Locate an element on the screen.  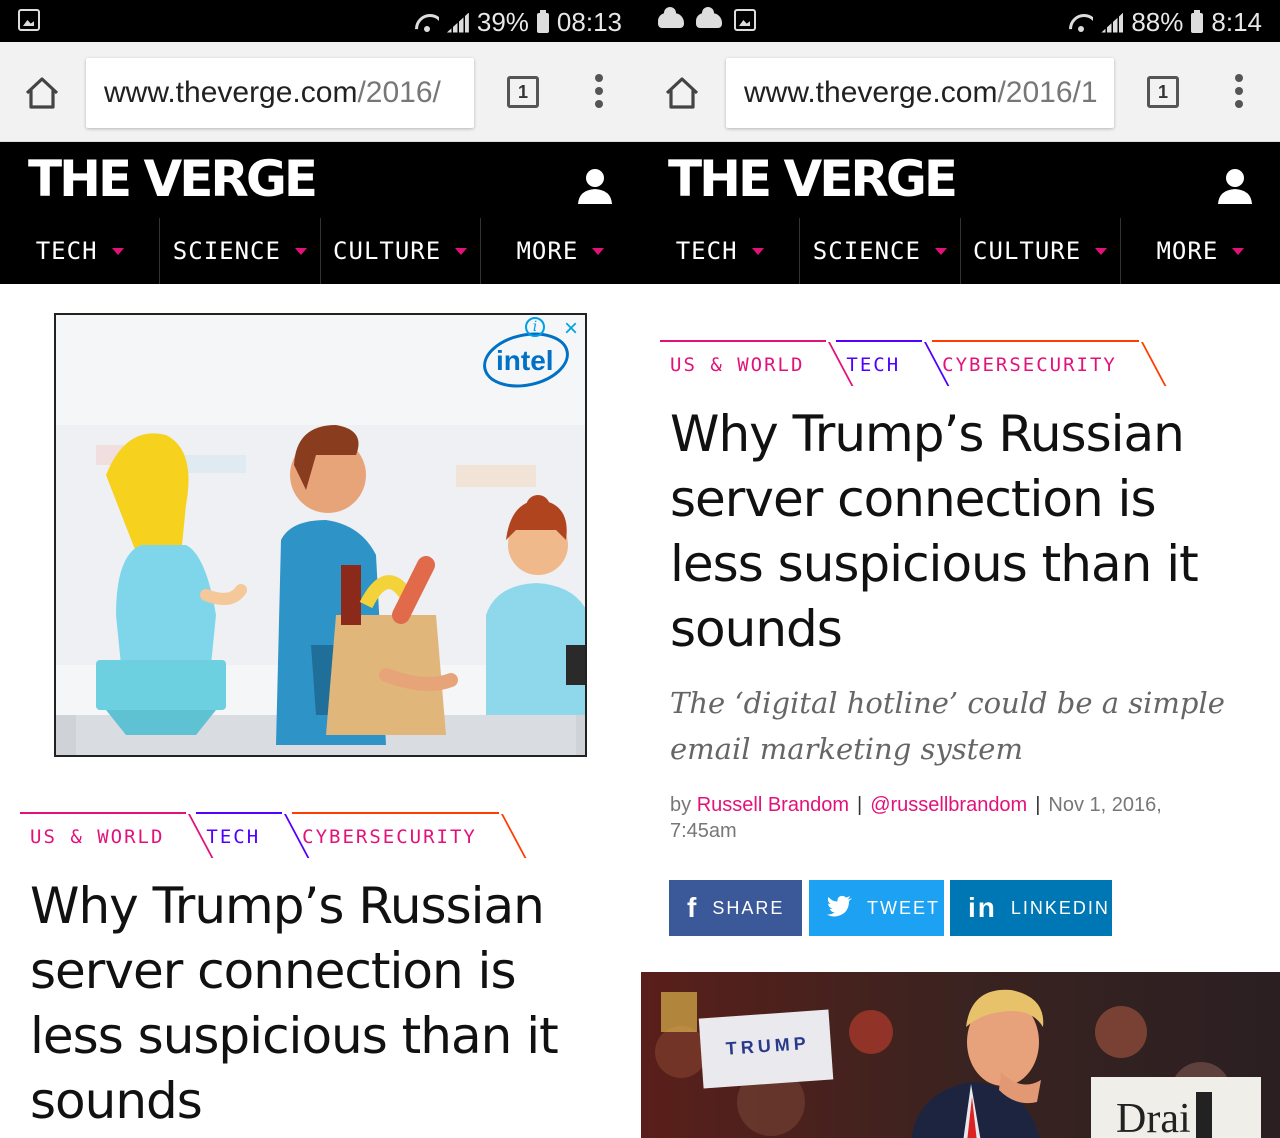
url-path: /2016/ is located at coordinates (399, 92).